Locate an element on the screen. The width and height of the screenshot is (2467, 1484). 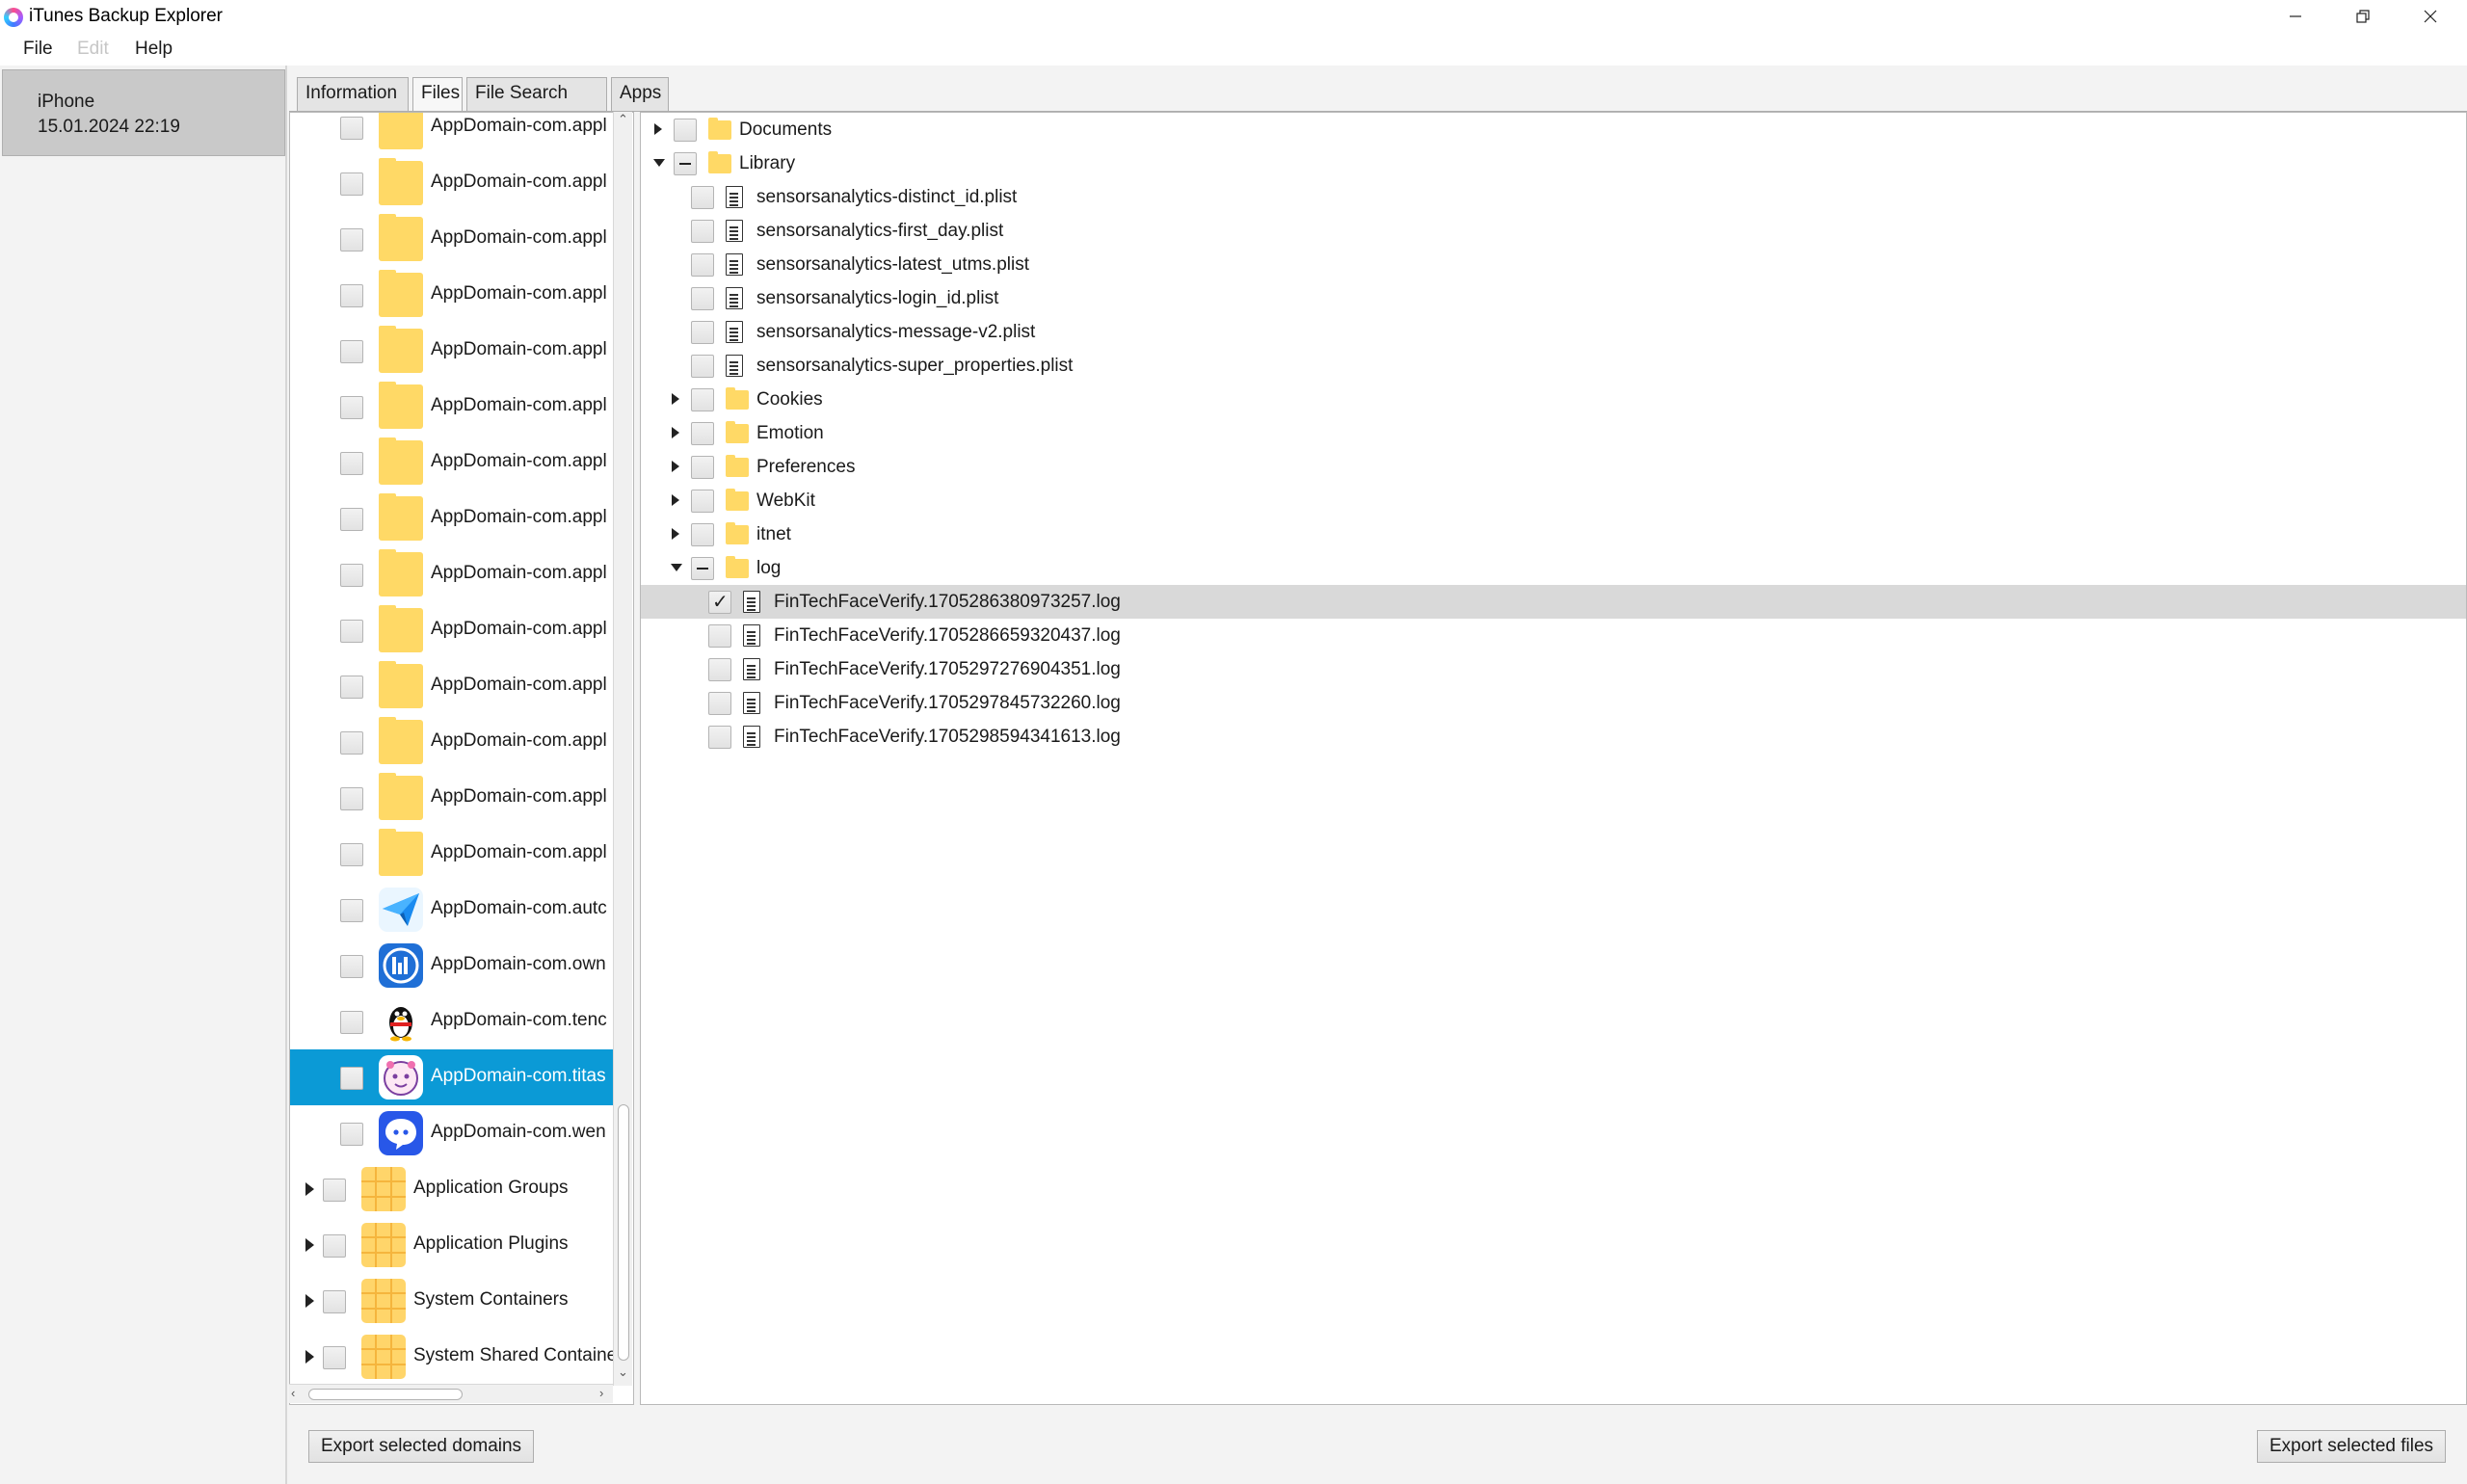
export-selected-files-button: Export selected files is located at coordinates (2352, 1446).